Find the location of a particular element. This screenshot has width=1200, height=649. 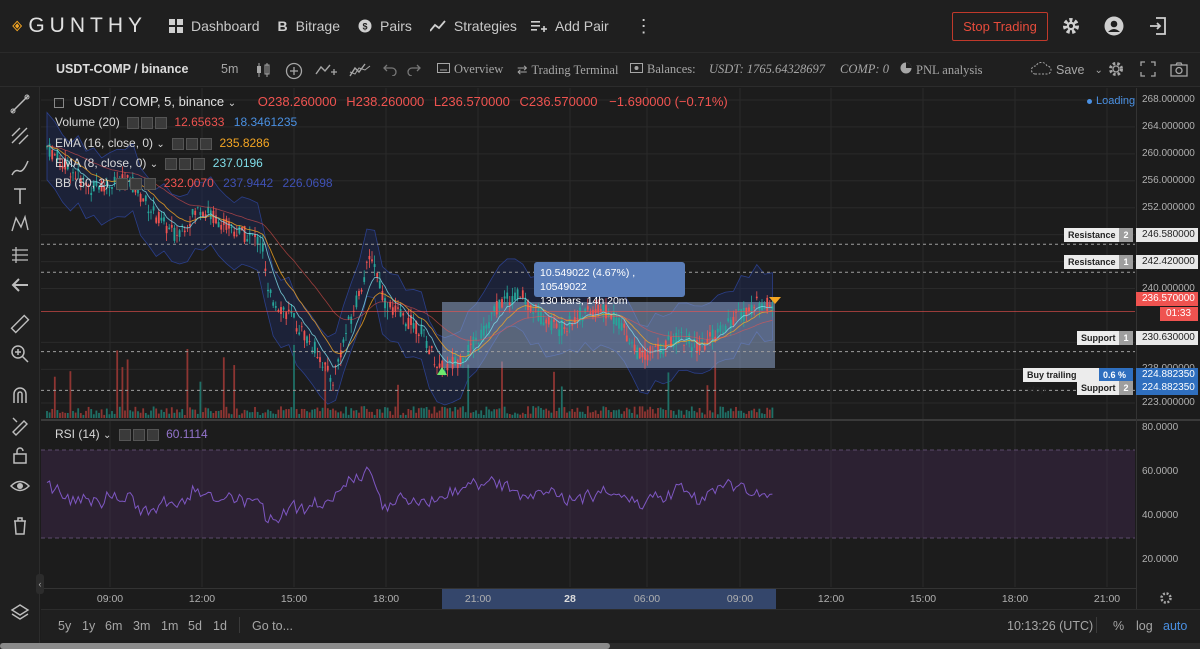

range-6m: 6m is located at coordinates (113, 626).